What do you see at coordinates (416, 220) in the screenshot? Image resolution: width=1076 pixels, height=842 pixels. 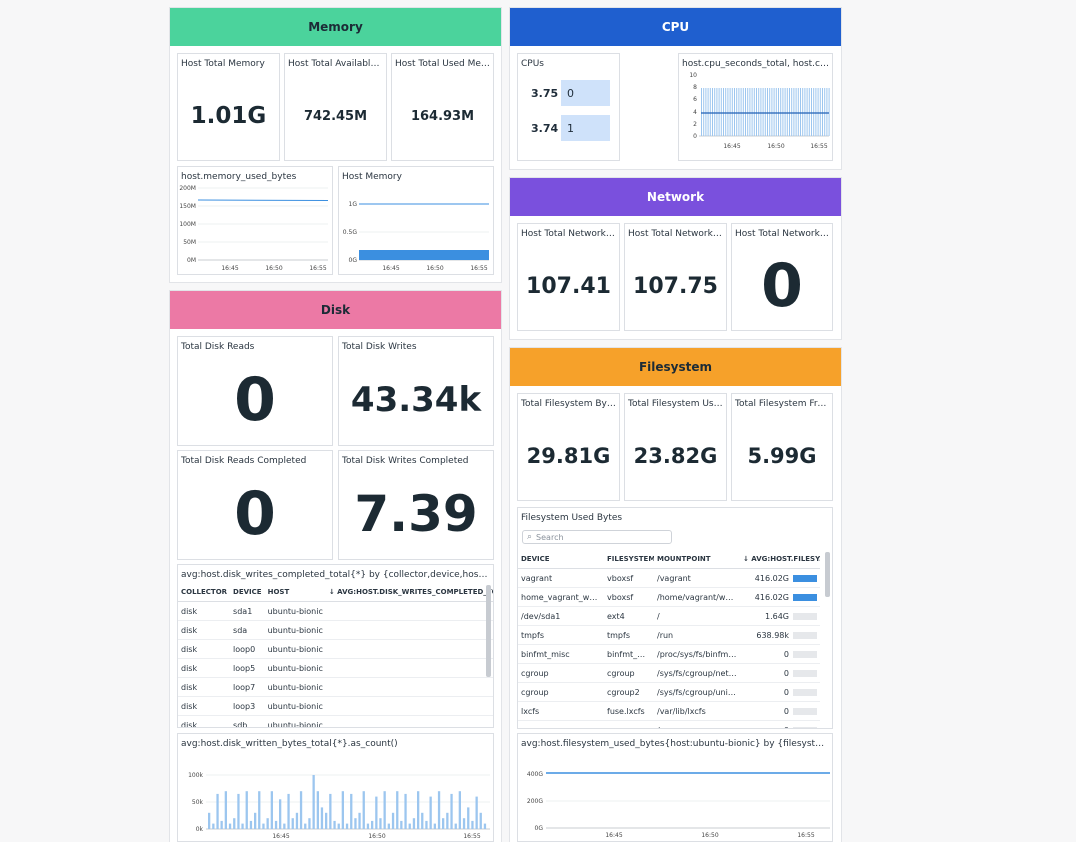 I see `host-memory-chart: Host Memory 1G 0.5G 0G 16:45 16:50 16:55` at bounding box center [416, 220].